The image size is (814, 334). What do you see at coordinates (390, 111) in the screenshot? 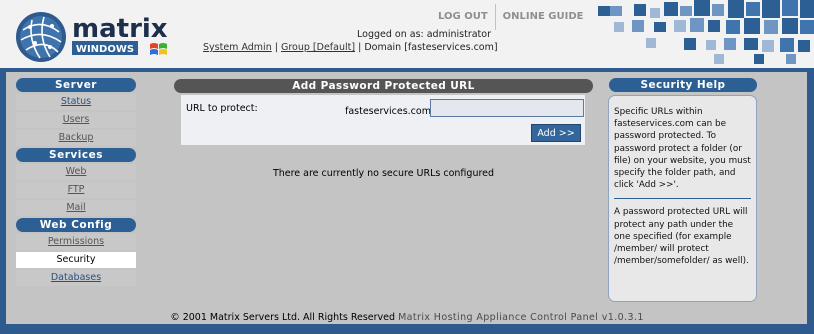
I see `url-domain-prefix: fasteservices.com/` at bounding box center [390, 111].